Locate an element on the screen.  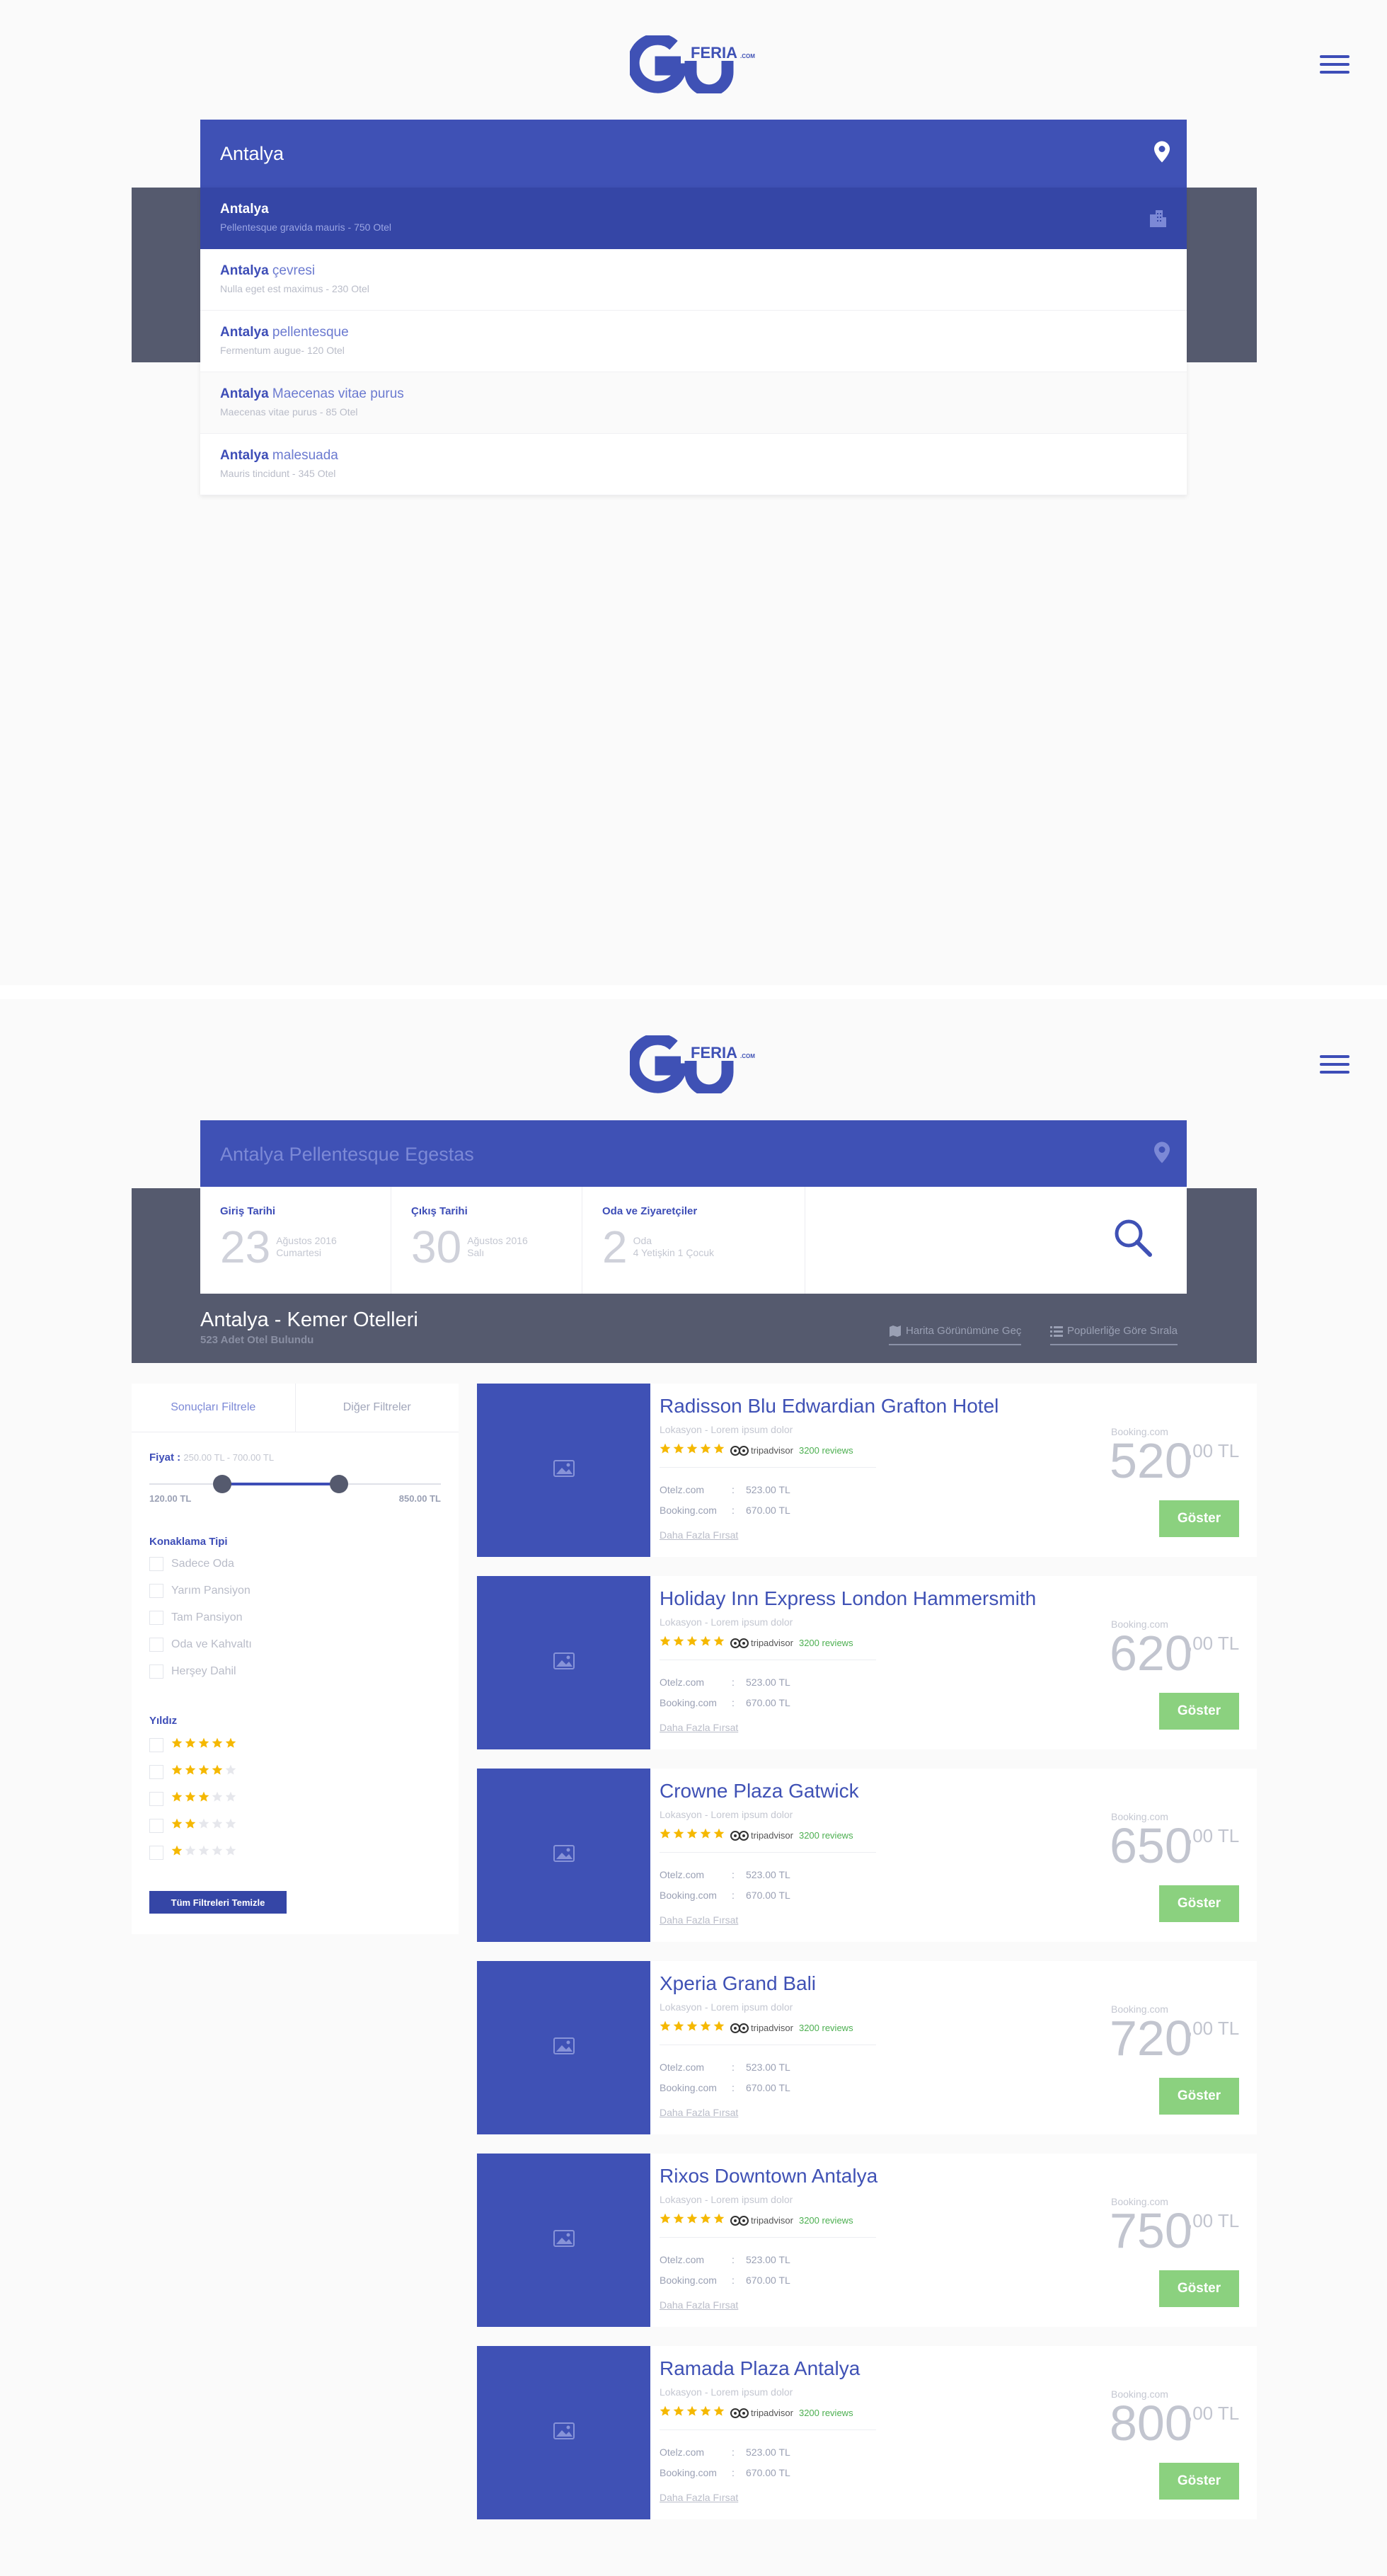
lodging-checkbox: Sadece Oda is located at coordinates (191, 1564).